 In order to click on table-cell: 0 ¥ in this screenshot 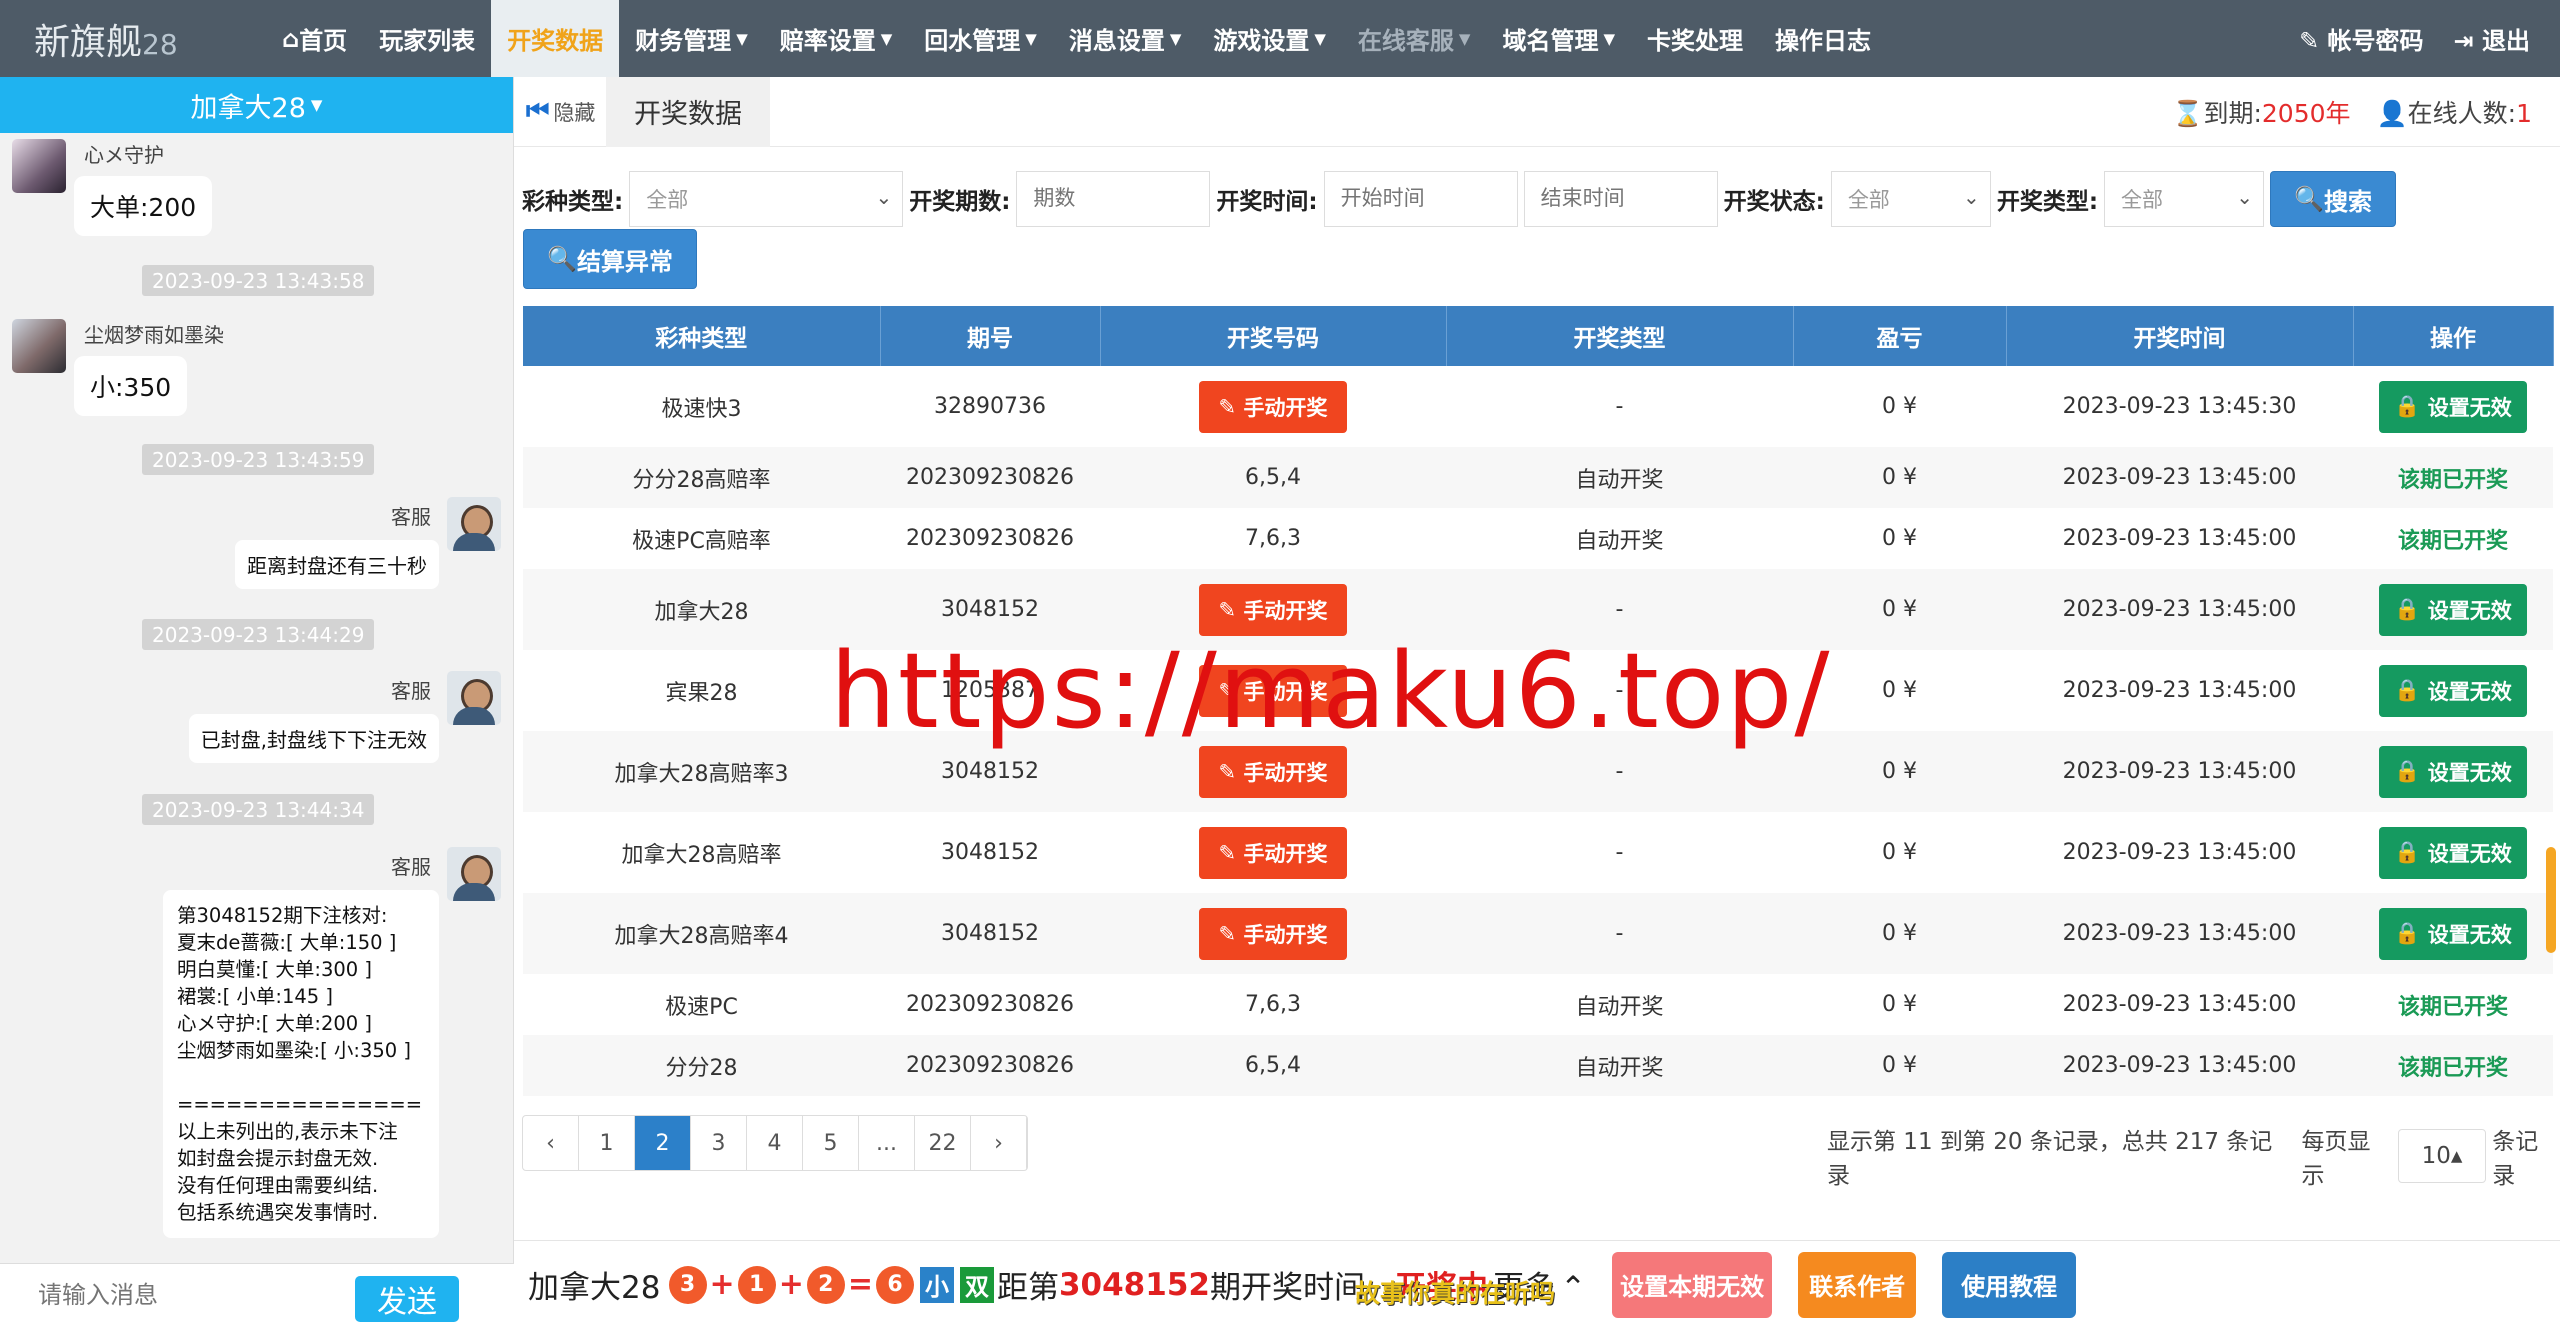, I will do `click(1899, 406)`.